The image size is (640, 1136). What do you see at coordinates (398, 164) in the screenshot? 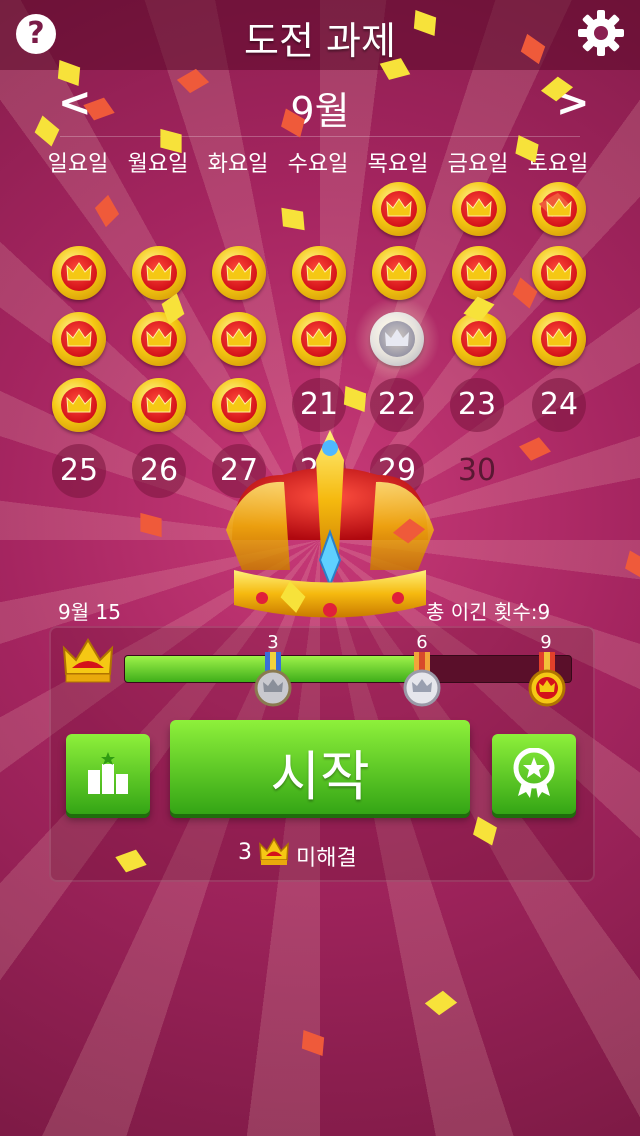
I see `weekday-thu: 목요일` at bounding box center [398, 164].